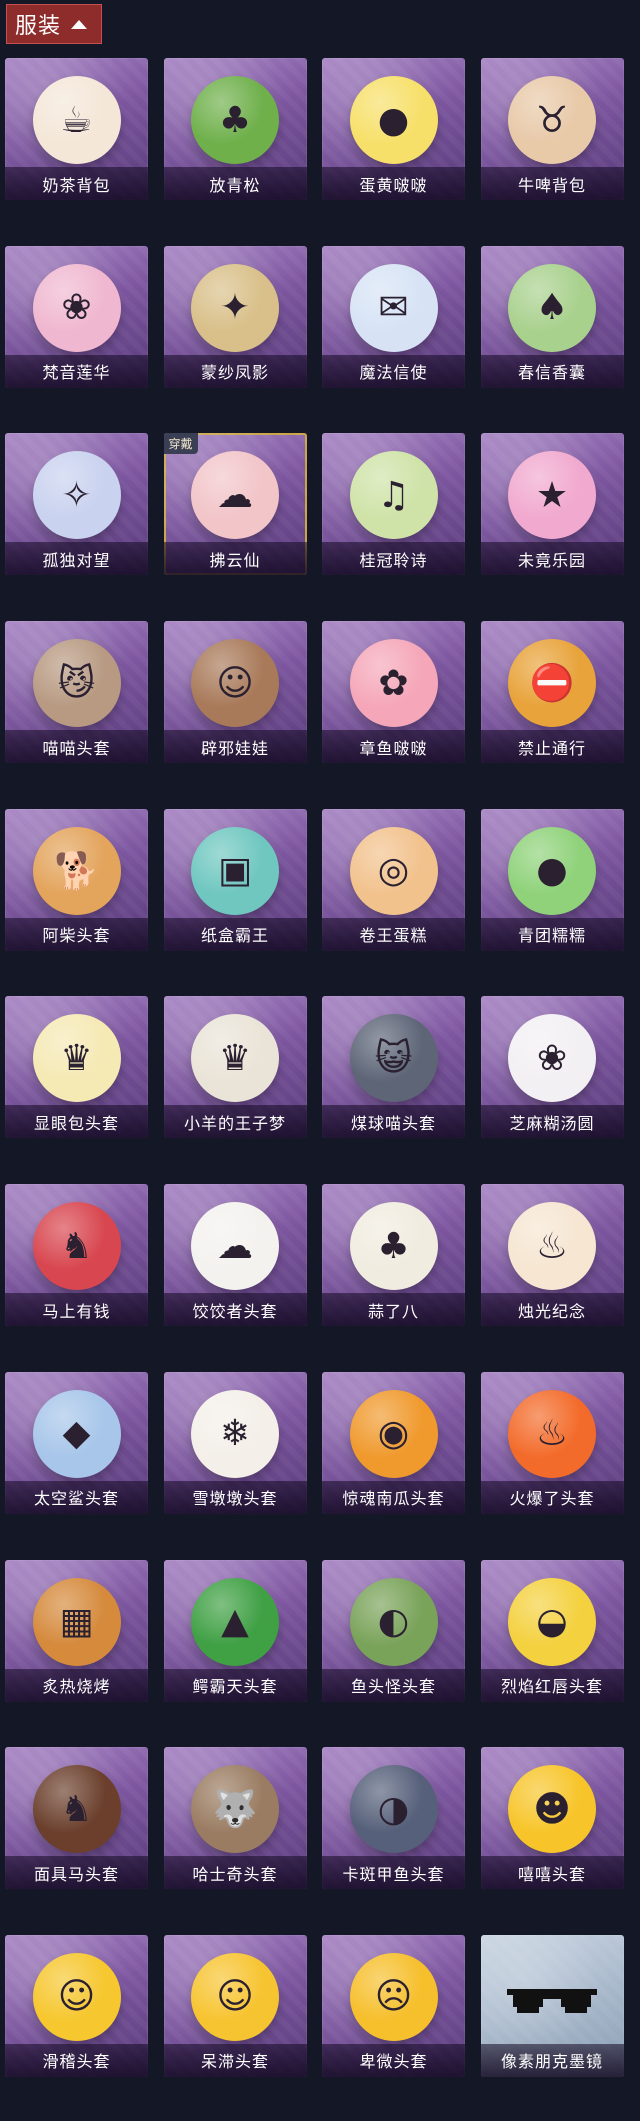 The image size is (640, 2121). I want to click on item-card: 🐺 哈士奇头套, so click(235, 1818).